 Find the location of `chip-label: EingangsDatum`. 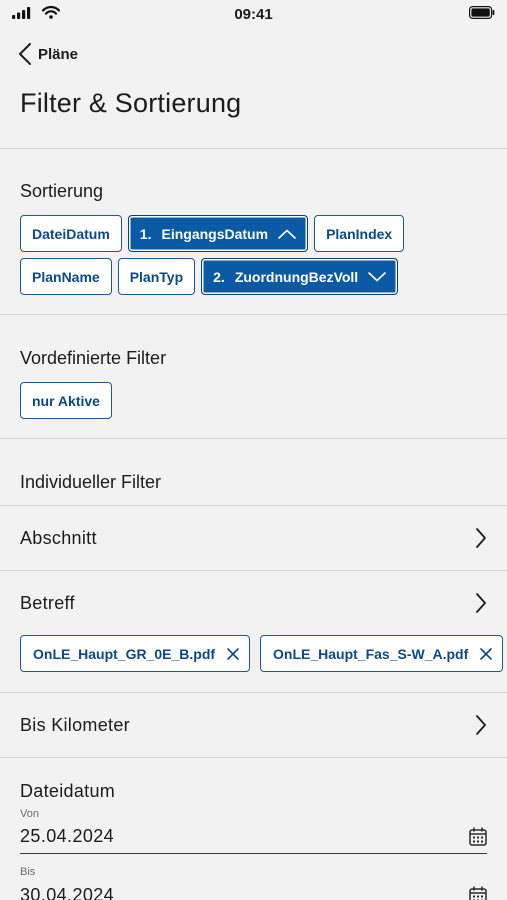

chip-label: EingangsDatum is located at coordinates (215, 233).